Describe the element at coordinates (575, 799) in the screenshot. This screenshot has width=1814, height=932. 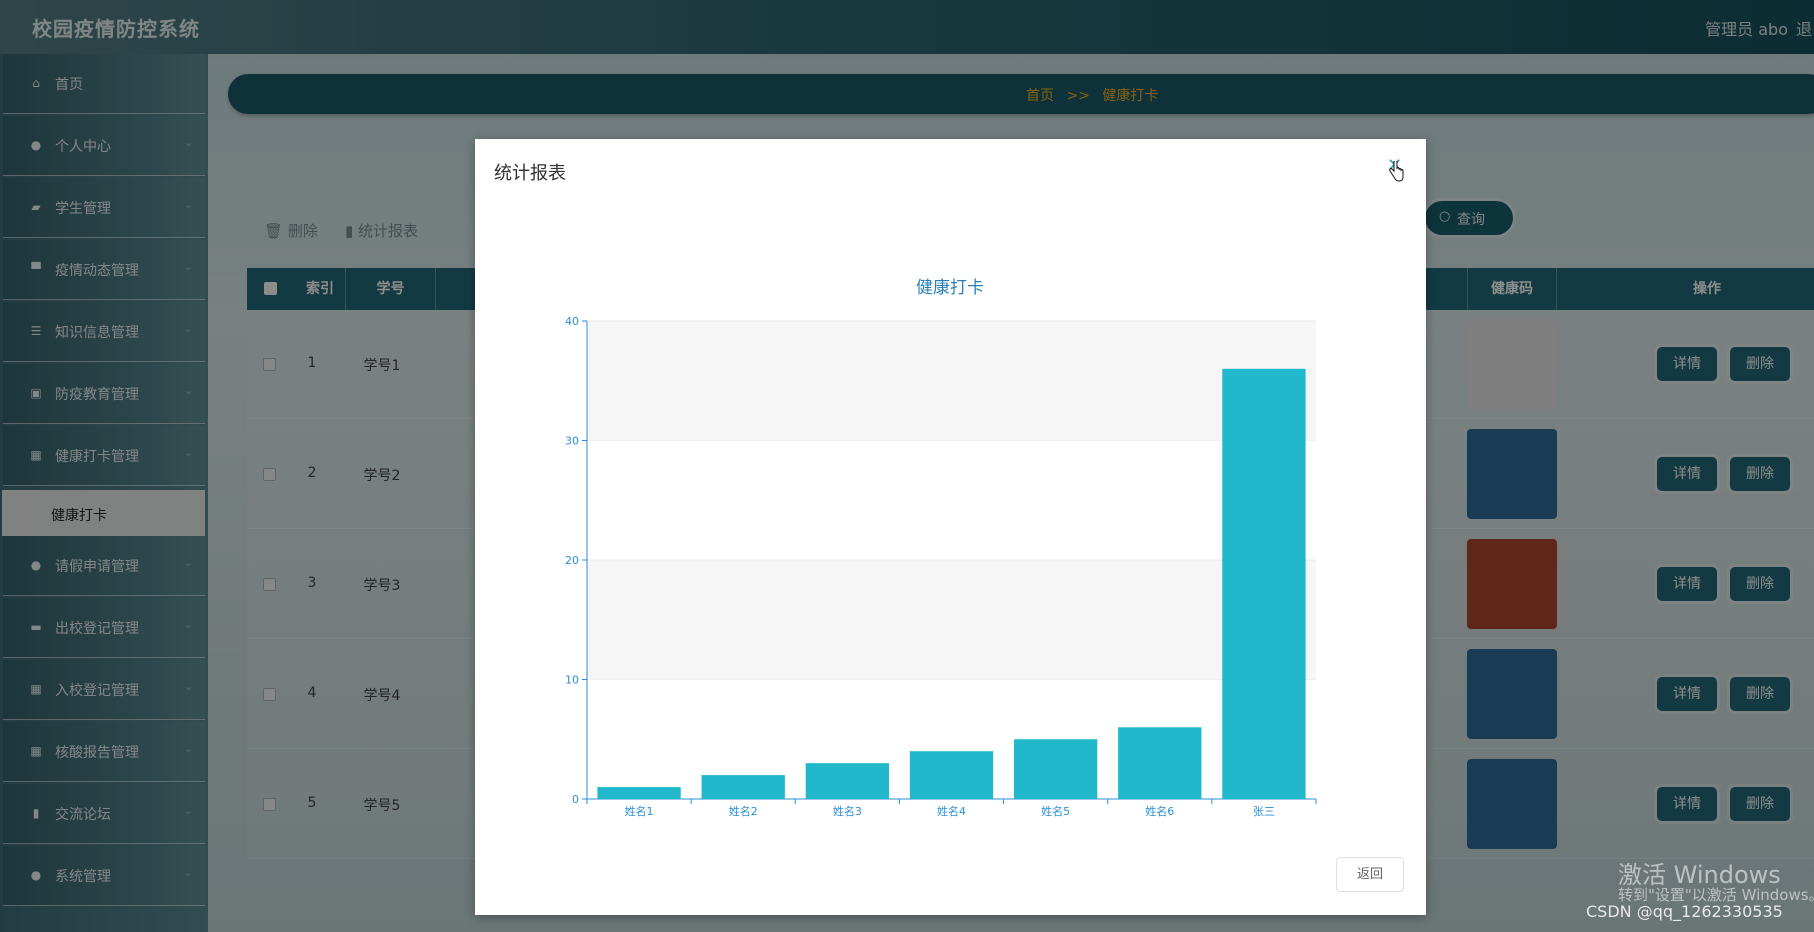
I see `y-tick-label: 0` at that location.